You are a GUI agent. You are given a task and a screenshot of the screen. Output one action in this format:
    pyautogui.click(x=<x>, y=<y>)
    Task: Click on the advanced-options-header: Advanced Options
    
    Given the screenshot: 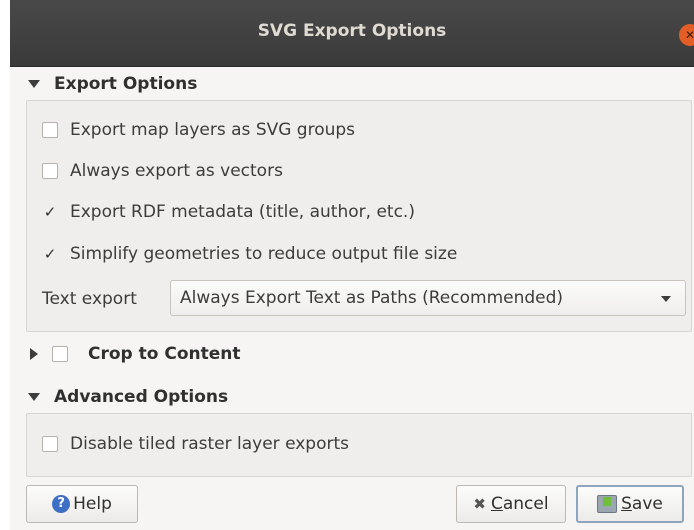 What is the action you would take?
    pyautogui.click(x=127, y=397)
    